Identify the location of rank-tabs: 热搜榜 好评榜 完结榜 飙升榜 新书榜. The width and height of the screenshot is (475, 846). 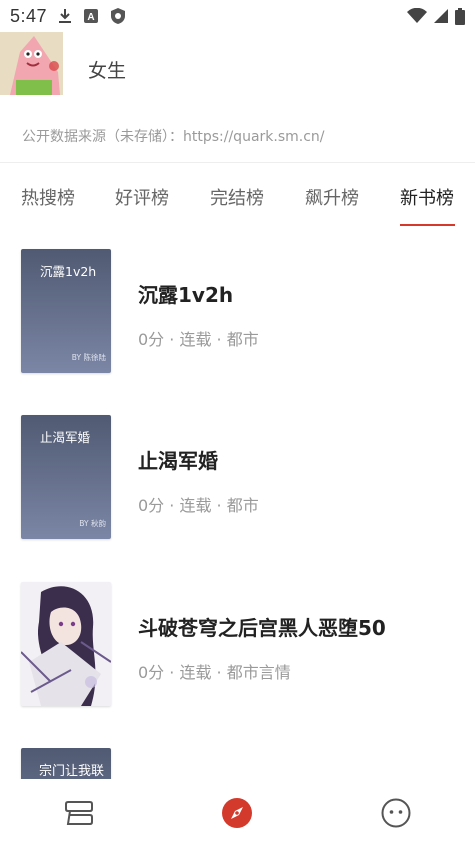
(237, 196).